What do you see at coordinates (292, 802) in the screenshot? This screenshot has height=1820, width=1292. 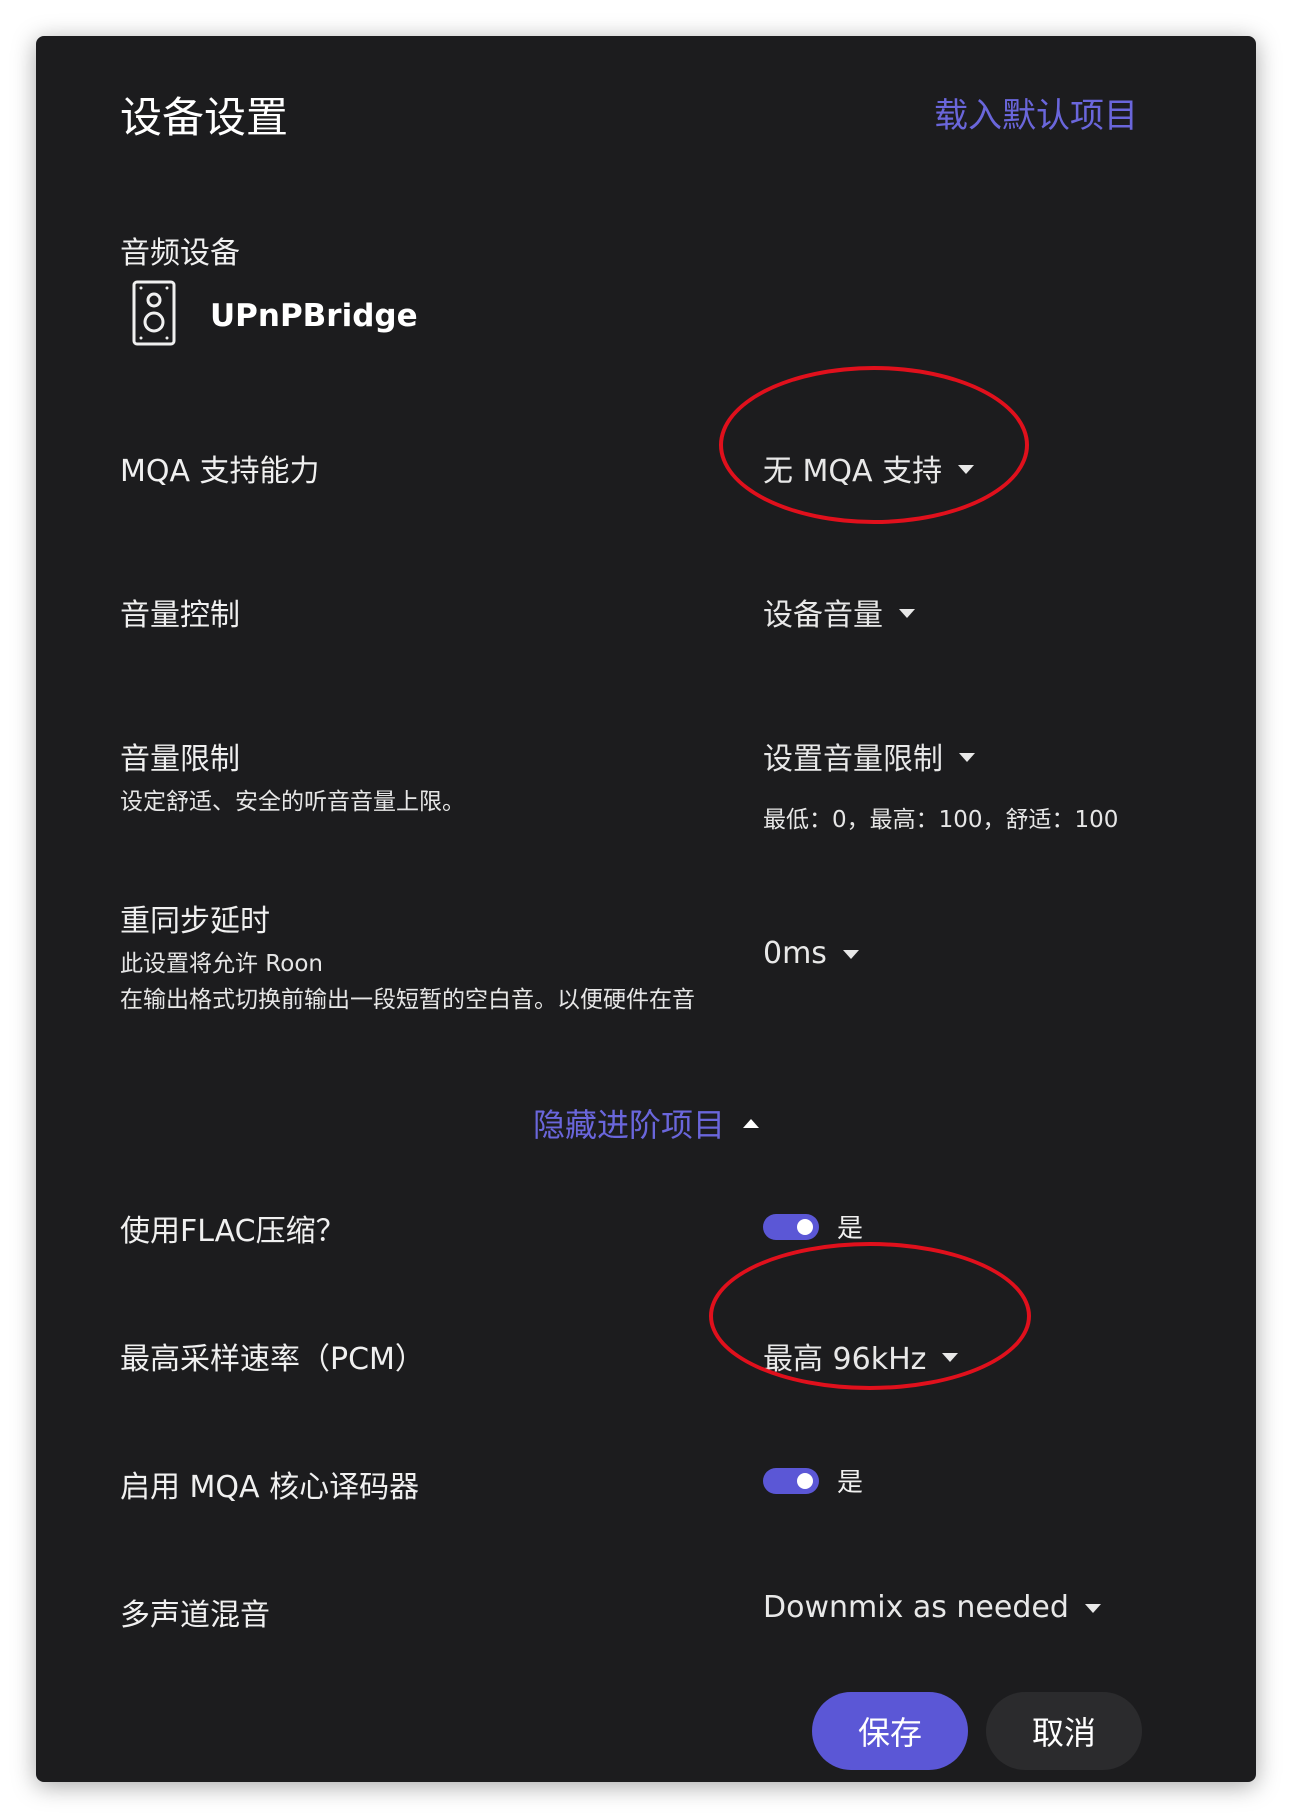 I see `volume-limit-description: 设定舒适、安全的听音音量上限。` at bounding box center [292, 802].